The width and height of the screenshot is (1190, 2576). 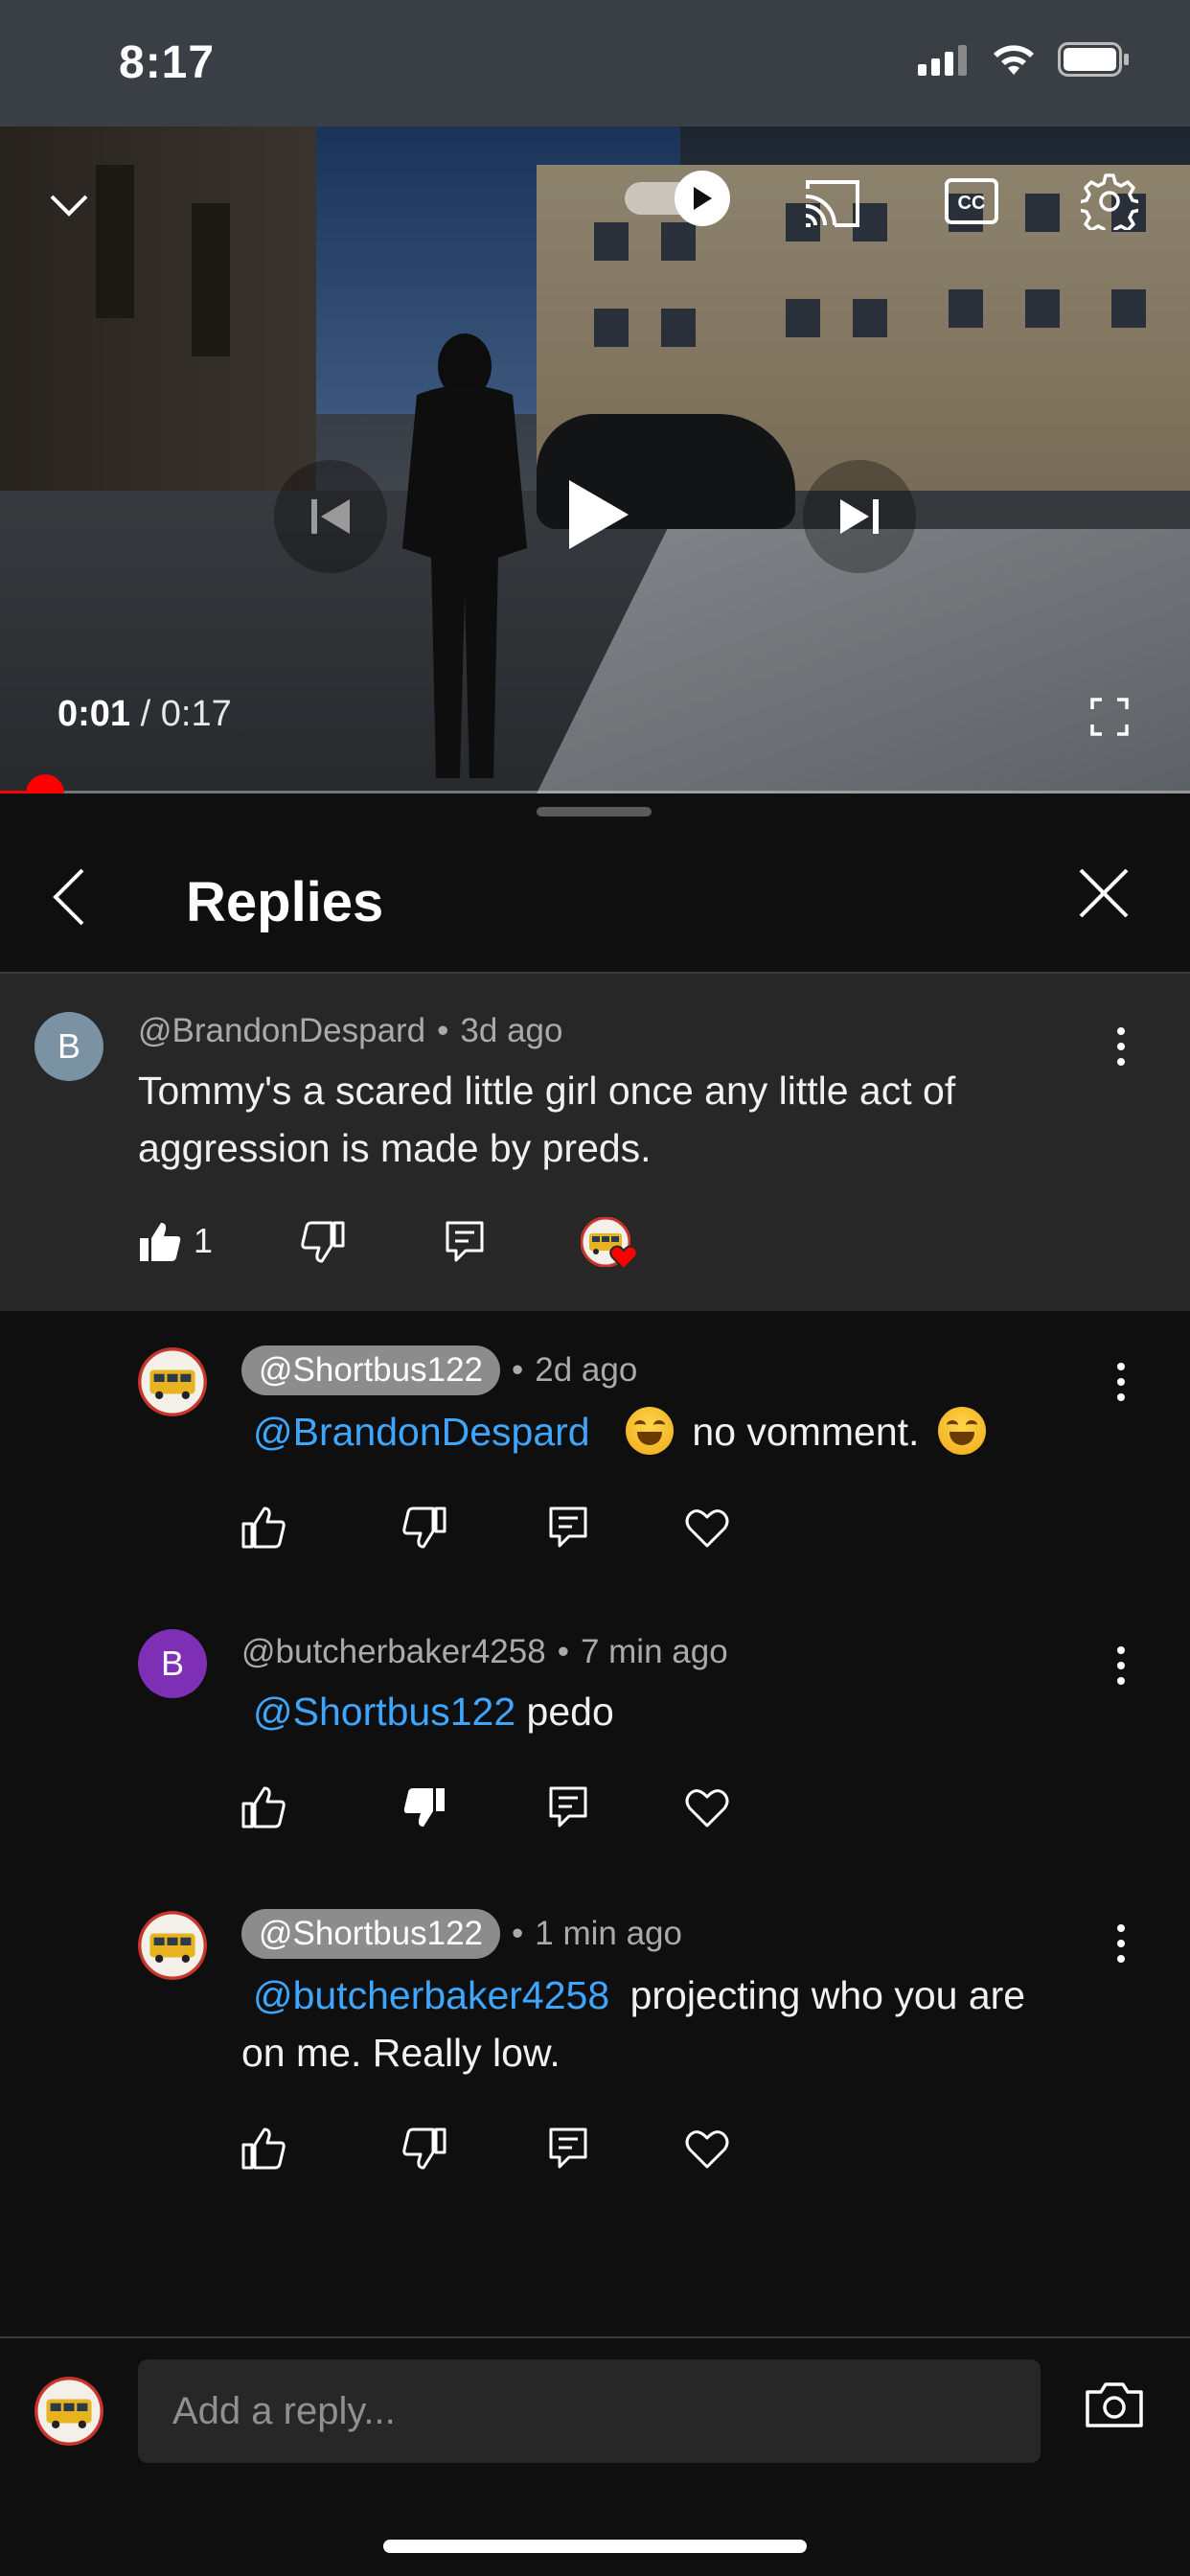 I want to click on fullscreen-icon, so click(x=1109, y=717).